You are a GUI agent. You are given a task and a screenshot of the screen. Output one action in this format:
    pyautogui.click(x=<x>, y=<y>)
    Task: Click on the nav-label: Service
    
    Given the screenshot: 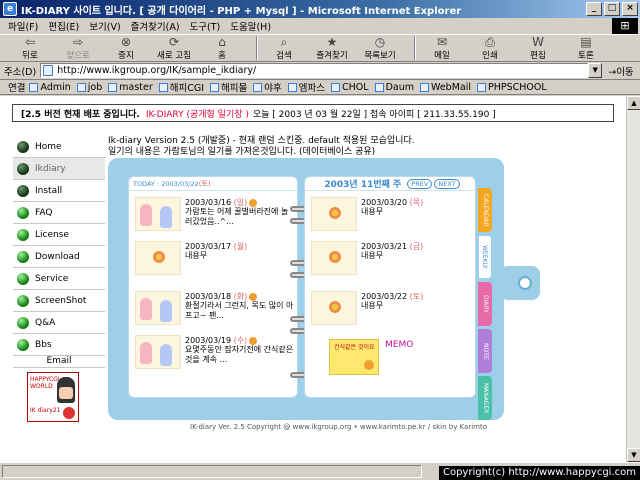 What is the action you would take?
    pyautogui.click(x=52, y=278)
    